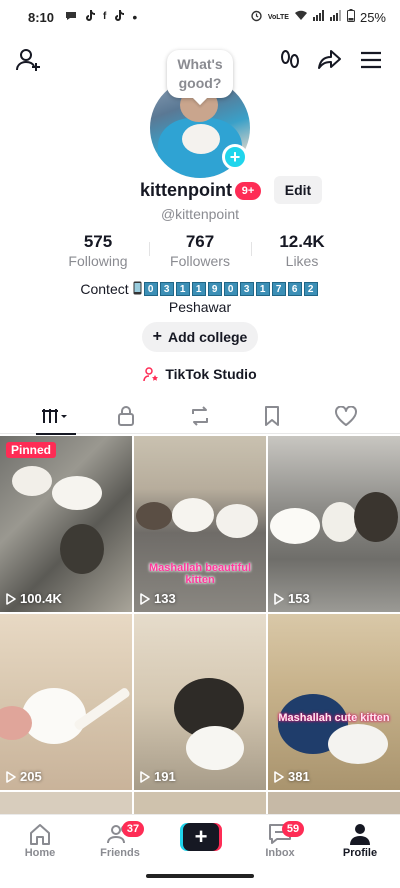  What do you see at coordinates (201, 139) in the screenshot?
I see `avatar-photo-kitten` at bounding box center [201, 139].